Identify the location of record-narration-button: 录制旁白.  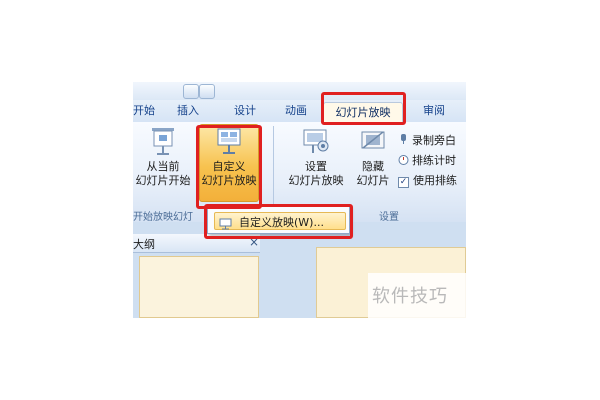
(427, 140).